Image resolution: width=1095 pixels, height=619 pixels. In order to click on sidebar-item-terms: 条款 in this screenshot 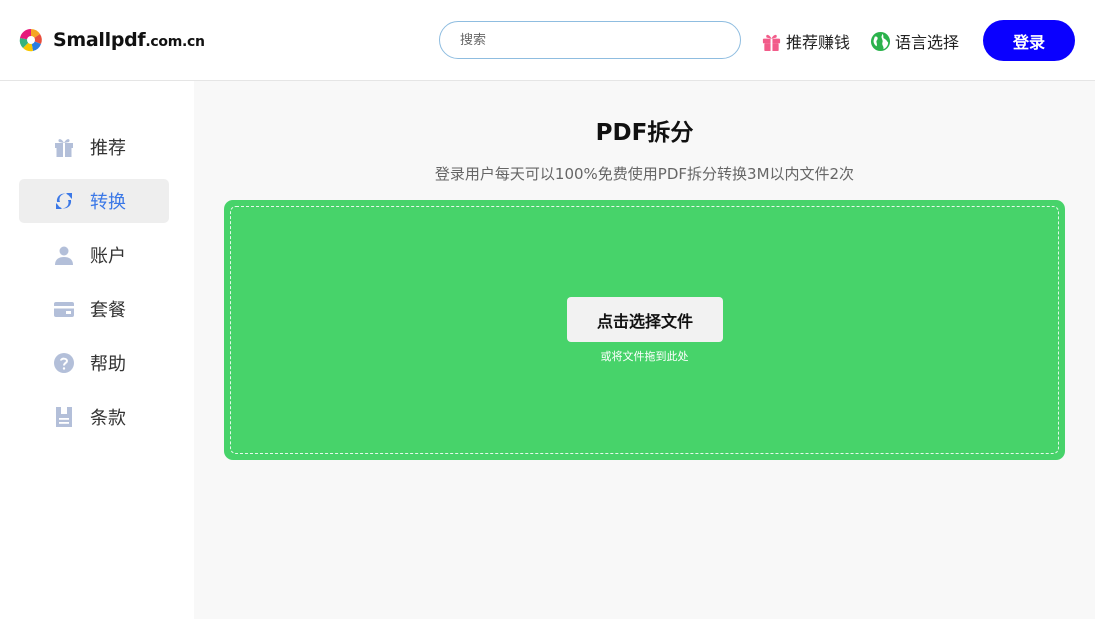, I will do `click(94, 417)`.